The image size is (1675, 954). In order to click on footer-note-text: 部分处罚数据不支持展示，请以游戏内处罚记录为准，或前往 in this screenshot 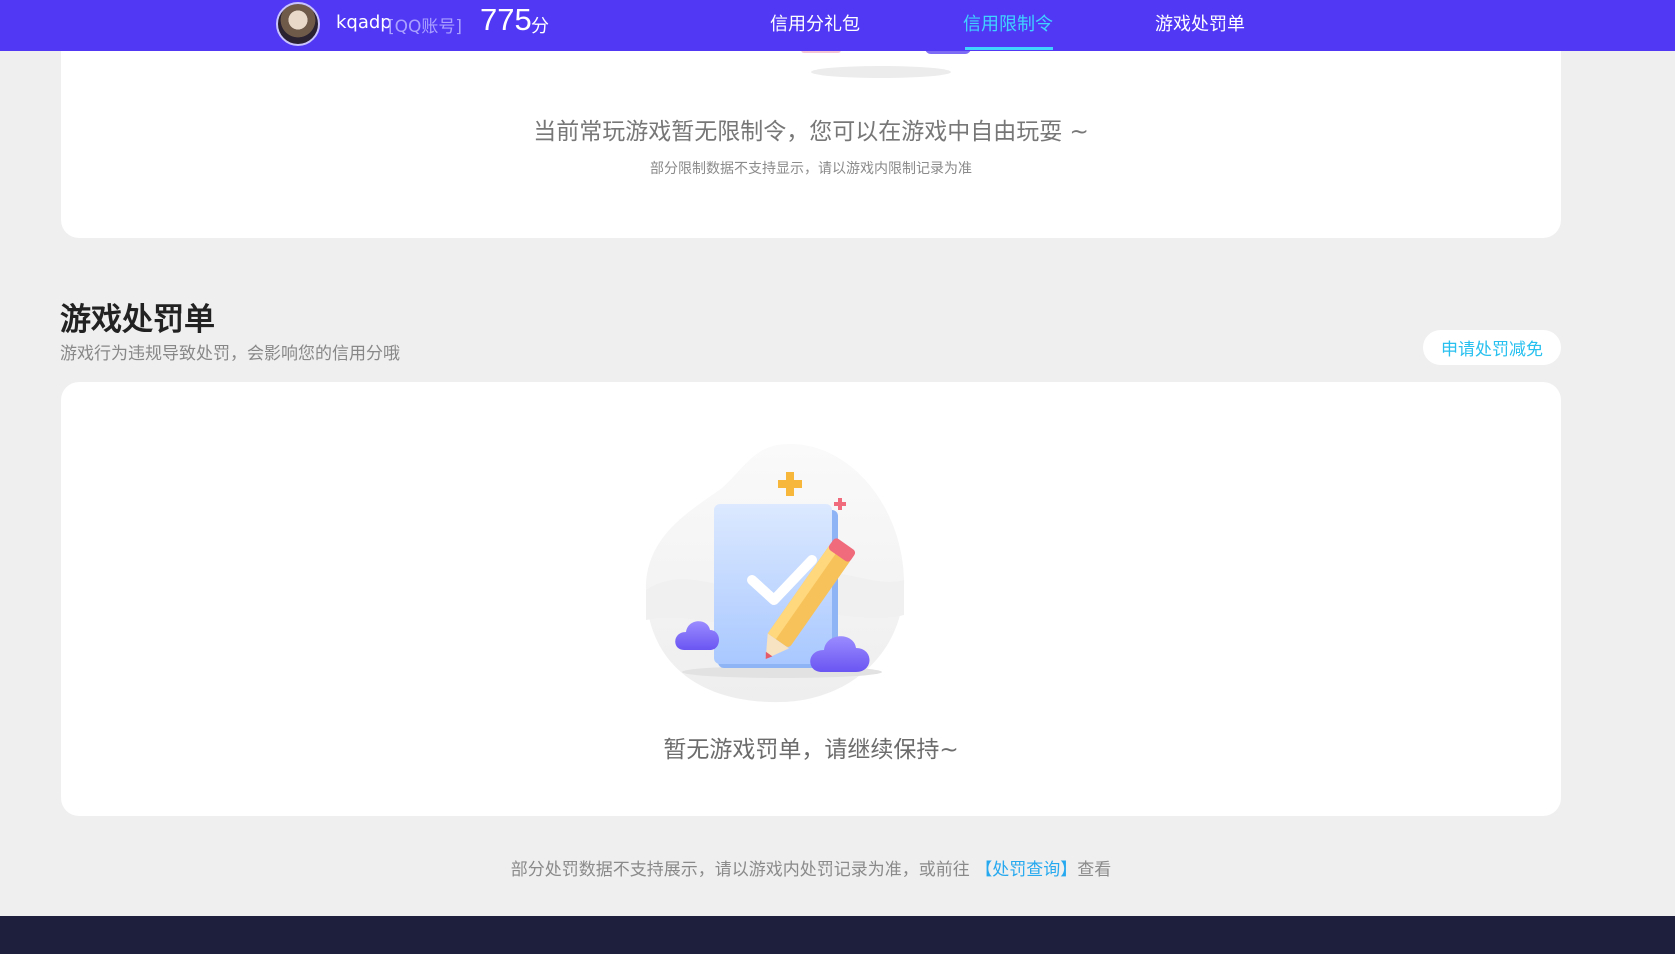, I will do `click(740, 870)`.